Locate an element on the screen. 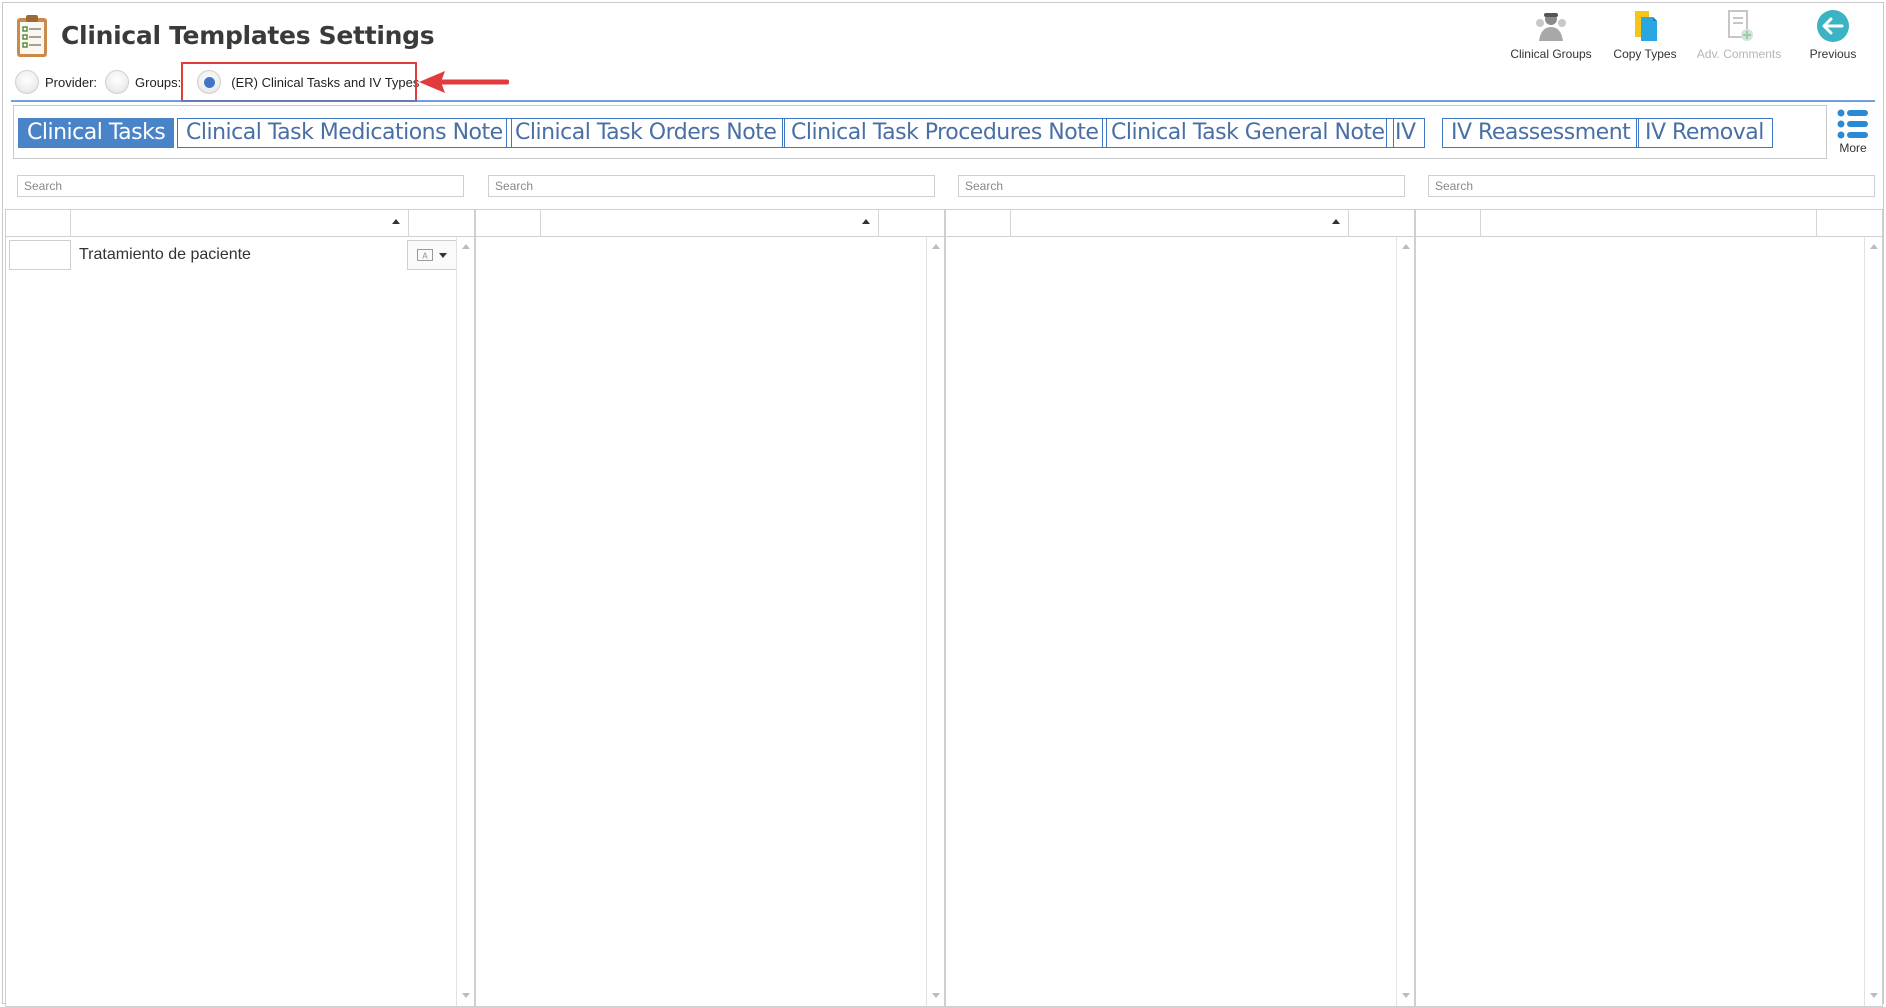 This screenshot has width=1886, height=1007. chevron-down-icon is located at coordinates (443, 255).